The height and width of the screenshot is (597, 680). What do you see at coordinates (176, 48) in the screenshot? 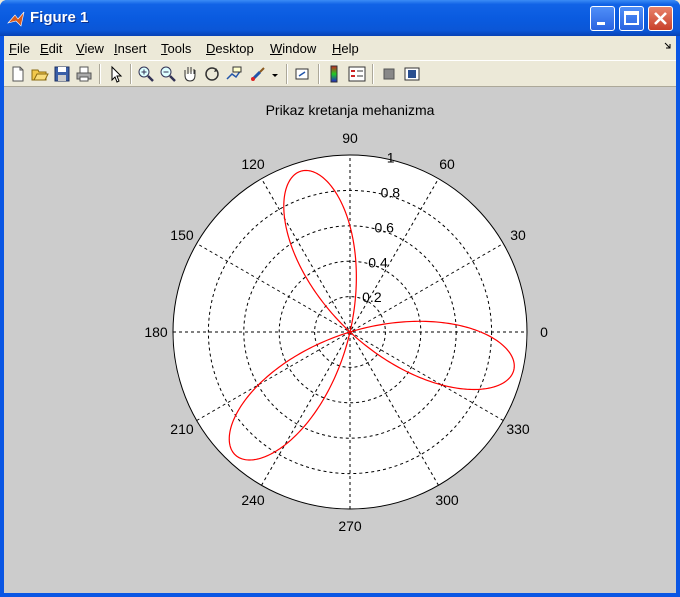
I see `menu-tools: Tools` at bounding box center [176, 48].